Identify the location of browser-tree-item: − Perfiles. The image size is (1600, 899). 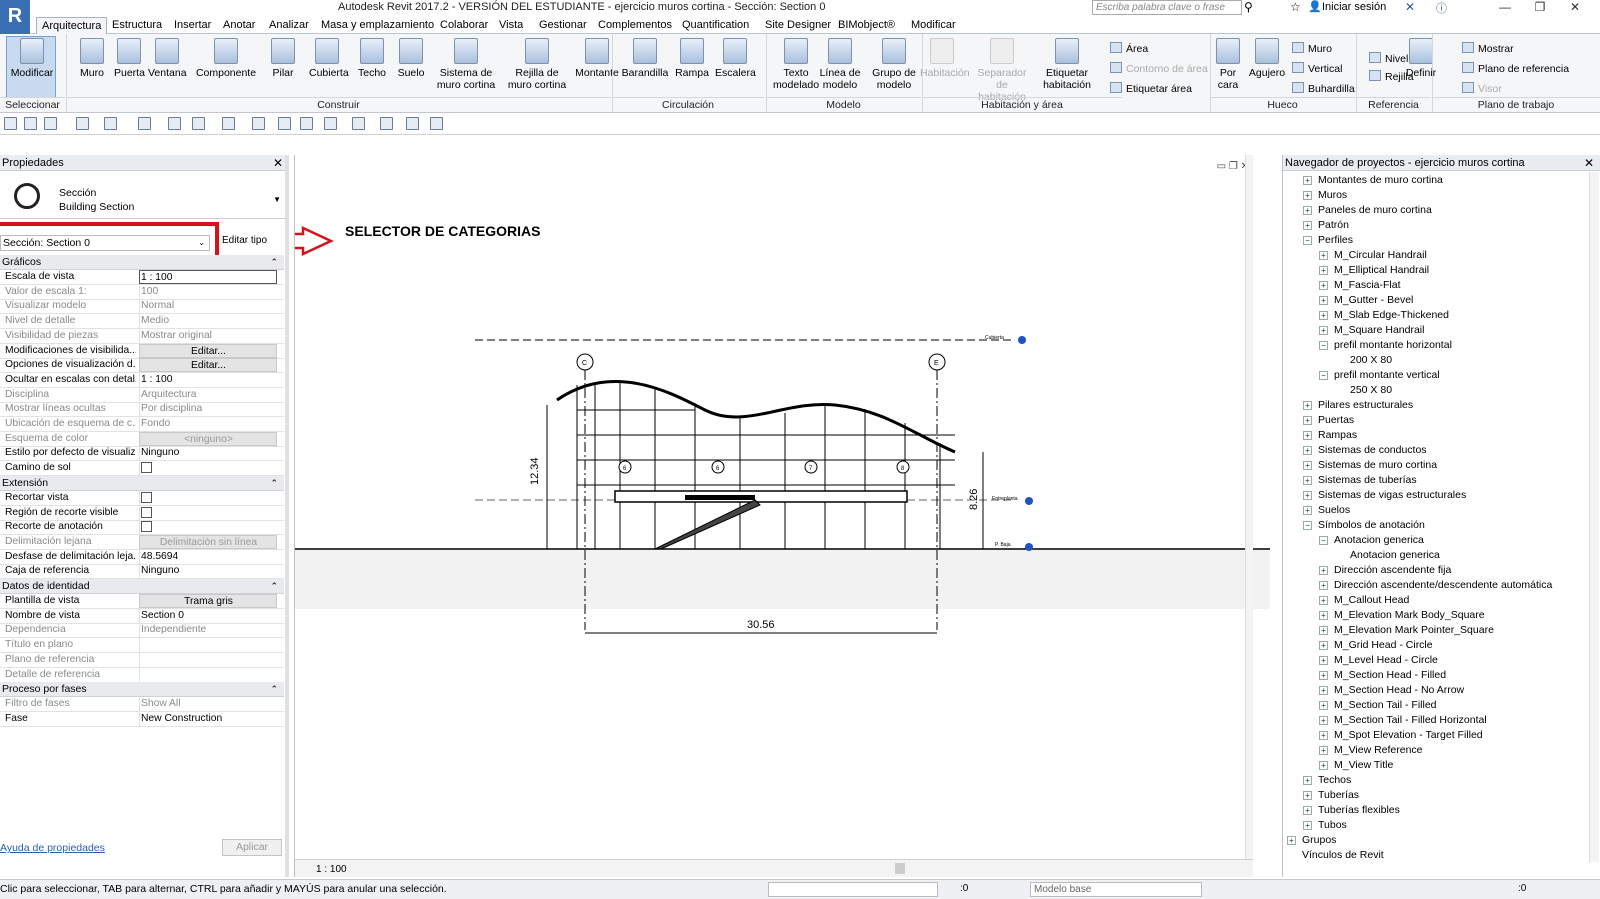
(1328, 240).